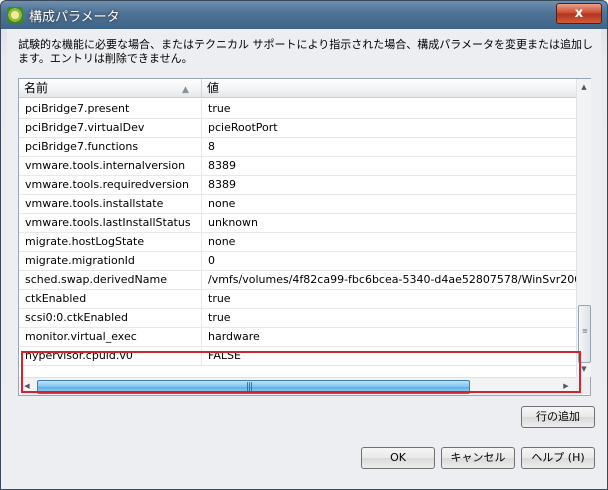 The width and height of the screenshot is (608, 490). I want to click on table-row: scsi0:0.ctkEnabled true, so click(297, 318).